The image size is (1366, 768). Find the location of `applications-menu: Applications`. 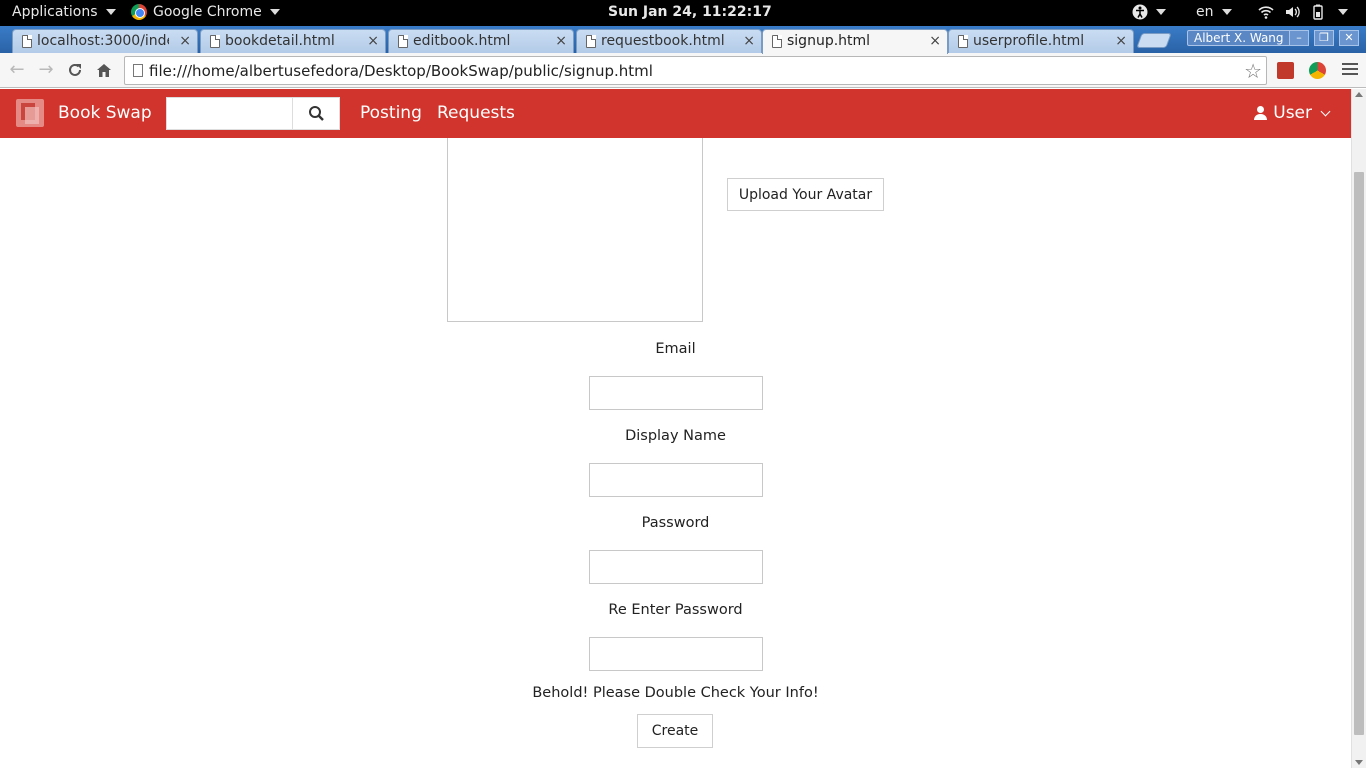

applications-menu: Applications is located at coordinates (64, 12).